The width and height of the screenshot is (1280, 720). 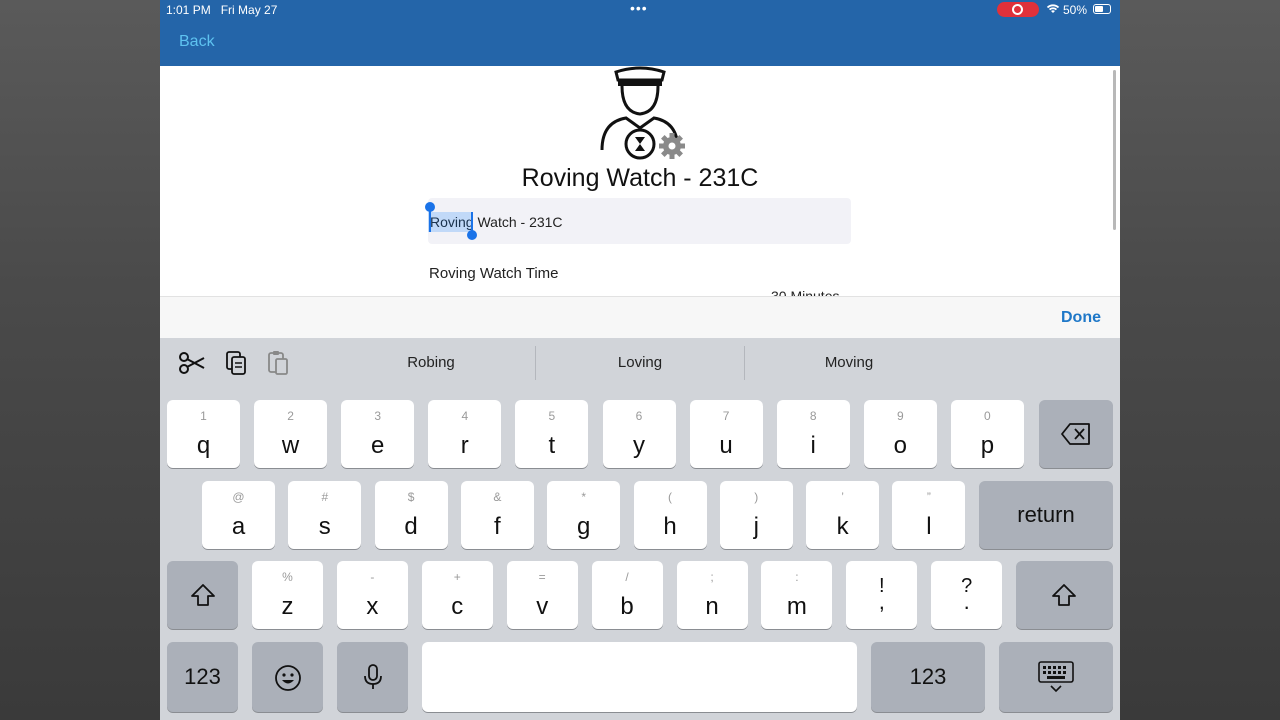 What do you see at coordinates (497, 515) in the screenshot?
I see `key-4: & f` at bounding box center [497, 515].